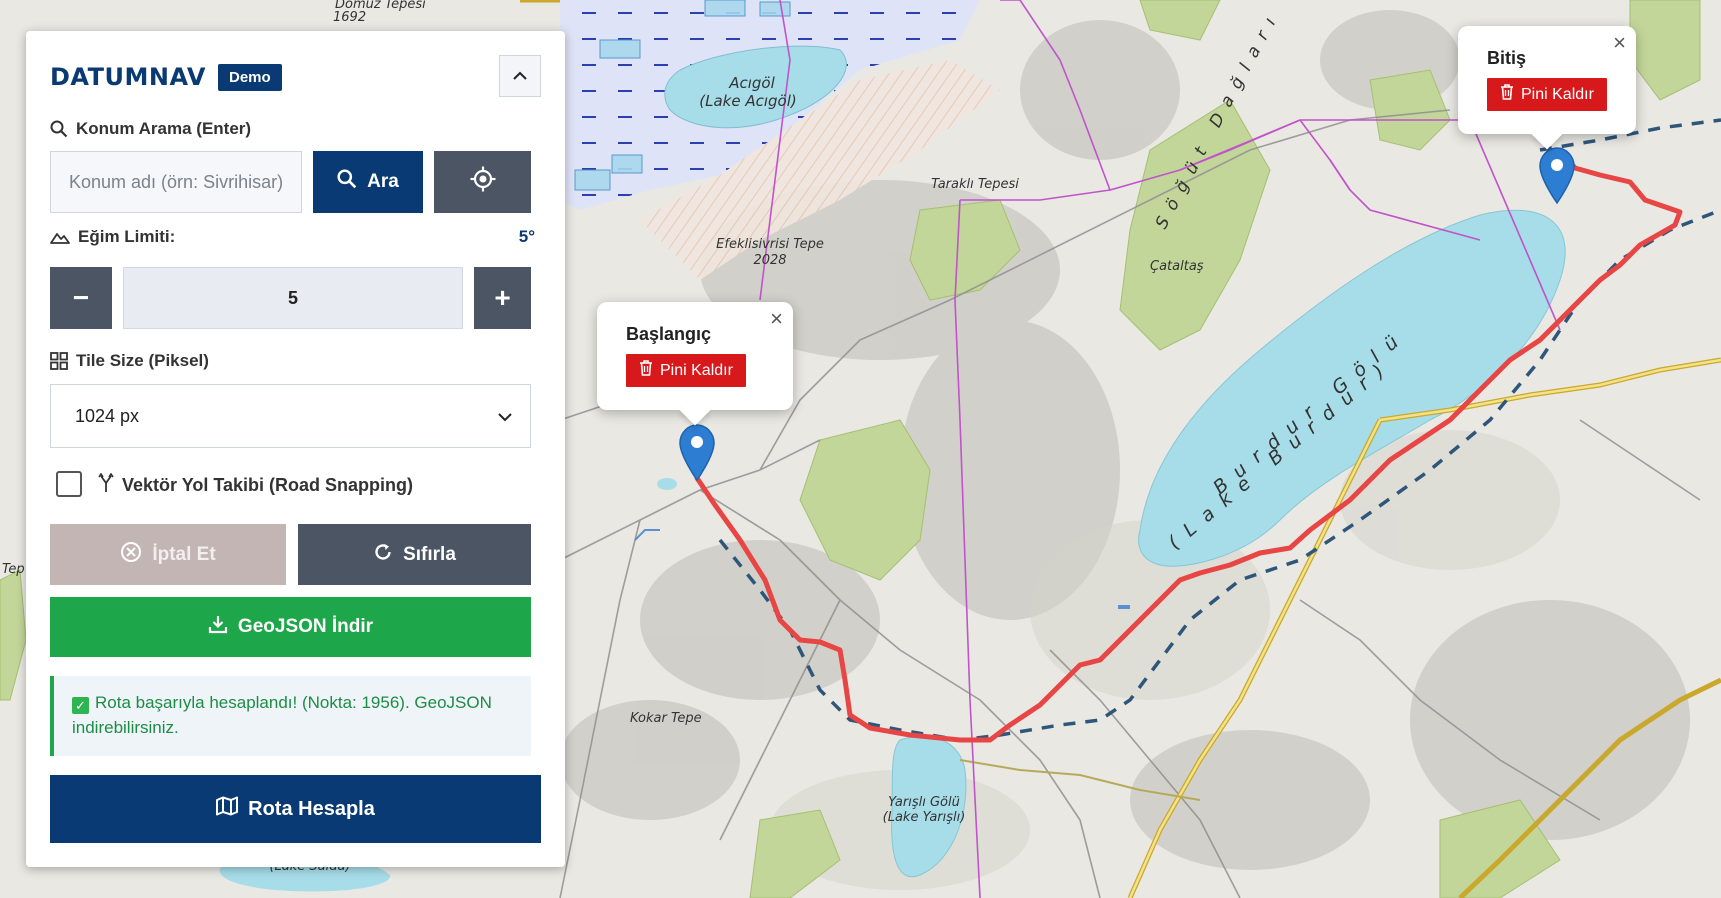  I want to click on demo-badge: Demo, so click(249, 77).